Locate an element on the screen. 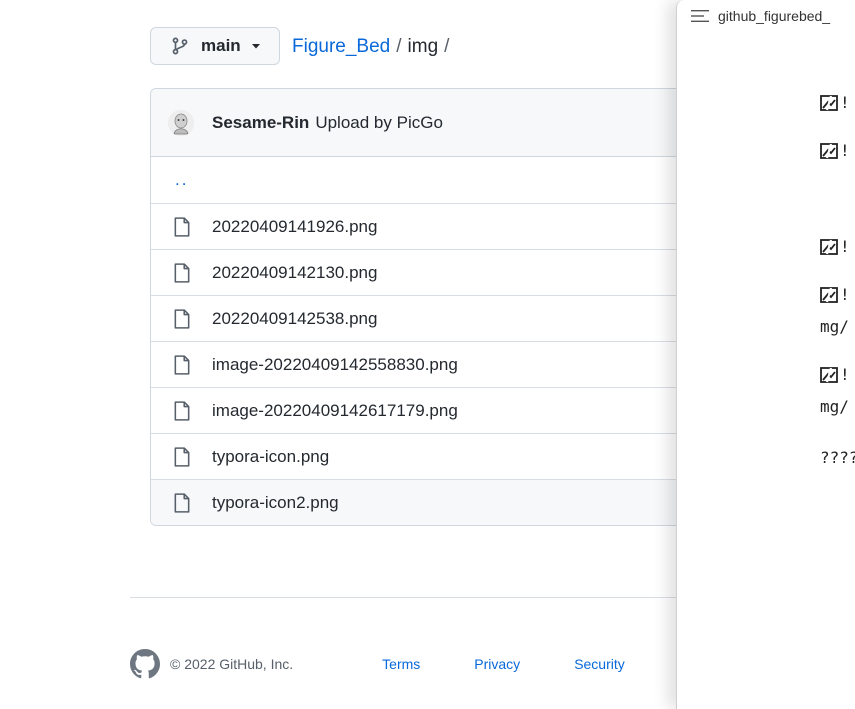  avatar-image-icon is located at coordinates (181, 122).